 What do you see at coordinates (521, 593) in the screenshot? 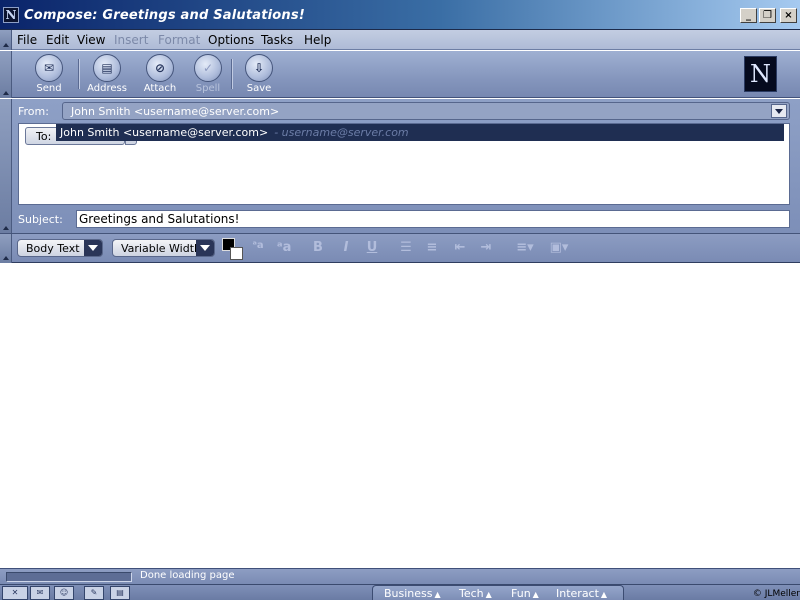
I see `tab-fun-label: Fun` at bounding box center [521, 593].